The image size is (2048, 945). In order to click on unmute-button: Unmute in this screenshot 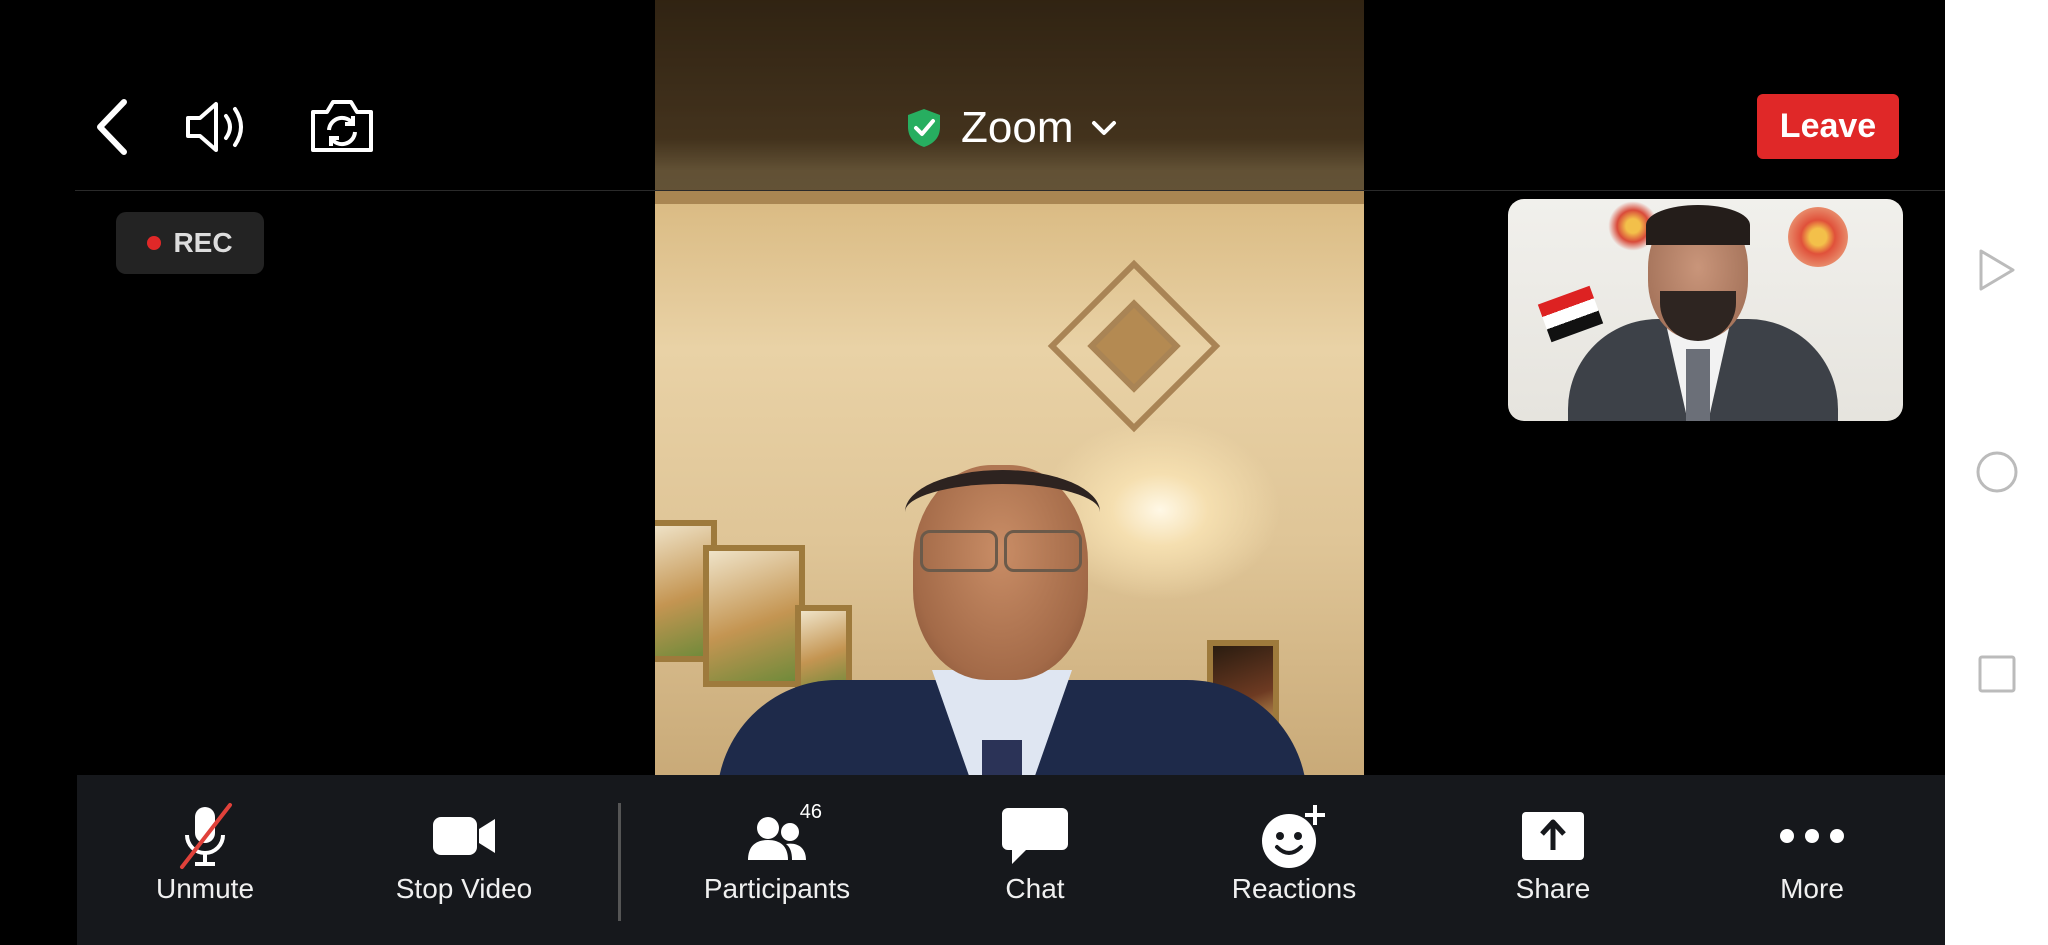, I will do `click(205, 860)`.